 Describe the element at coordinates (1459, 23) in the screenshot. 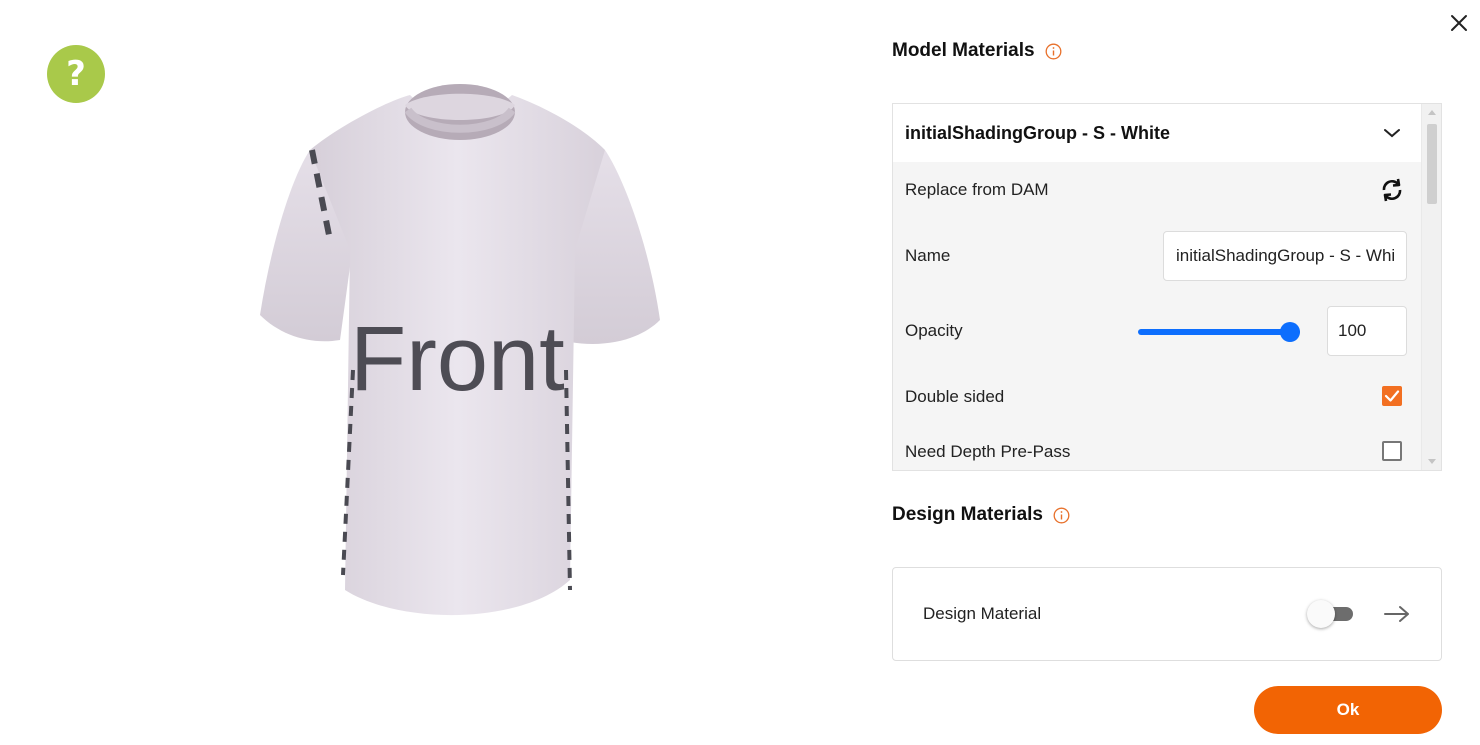

I see `close-icon` at that location.